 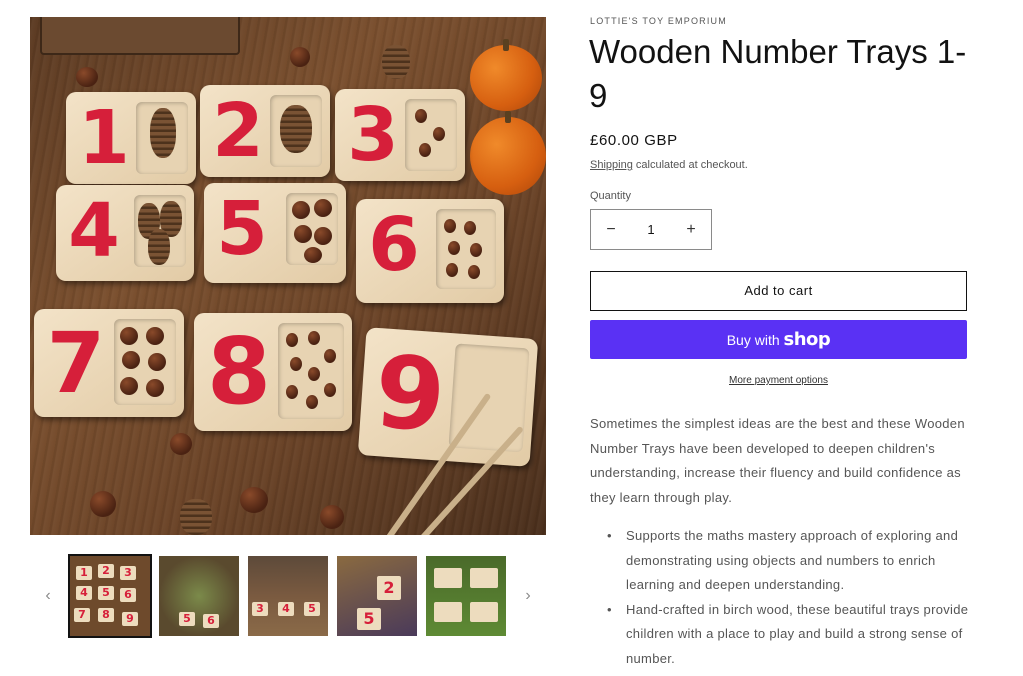 I want to click on tray-numeral: 8, so click(x=238, y=371).